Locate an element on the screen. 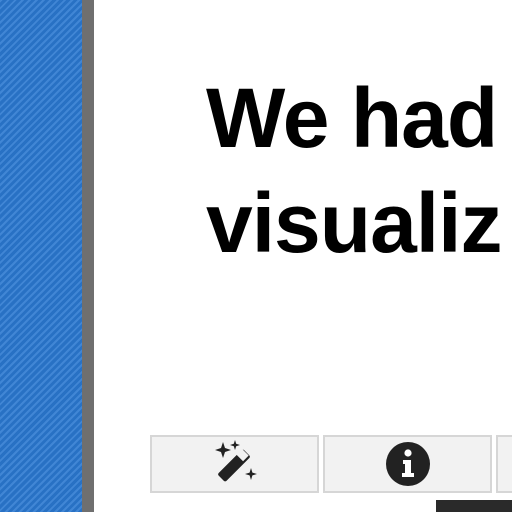 This screenshot has width=512, height=512. magic-wand-icon is located at coordinates (235, 461).